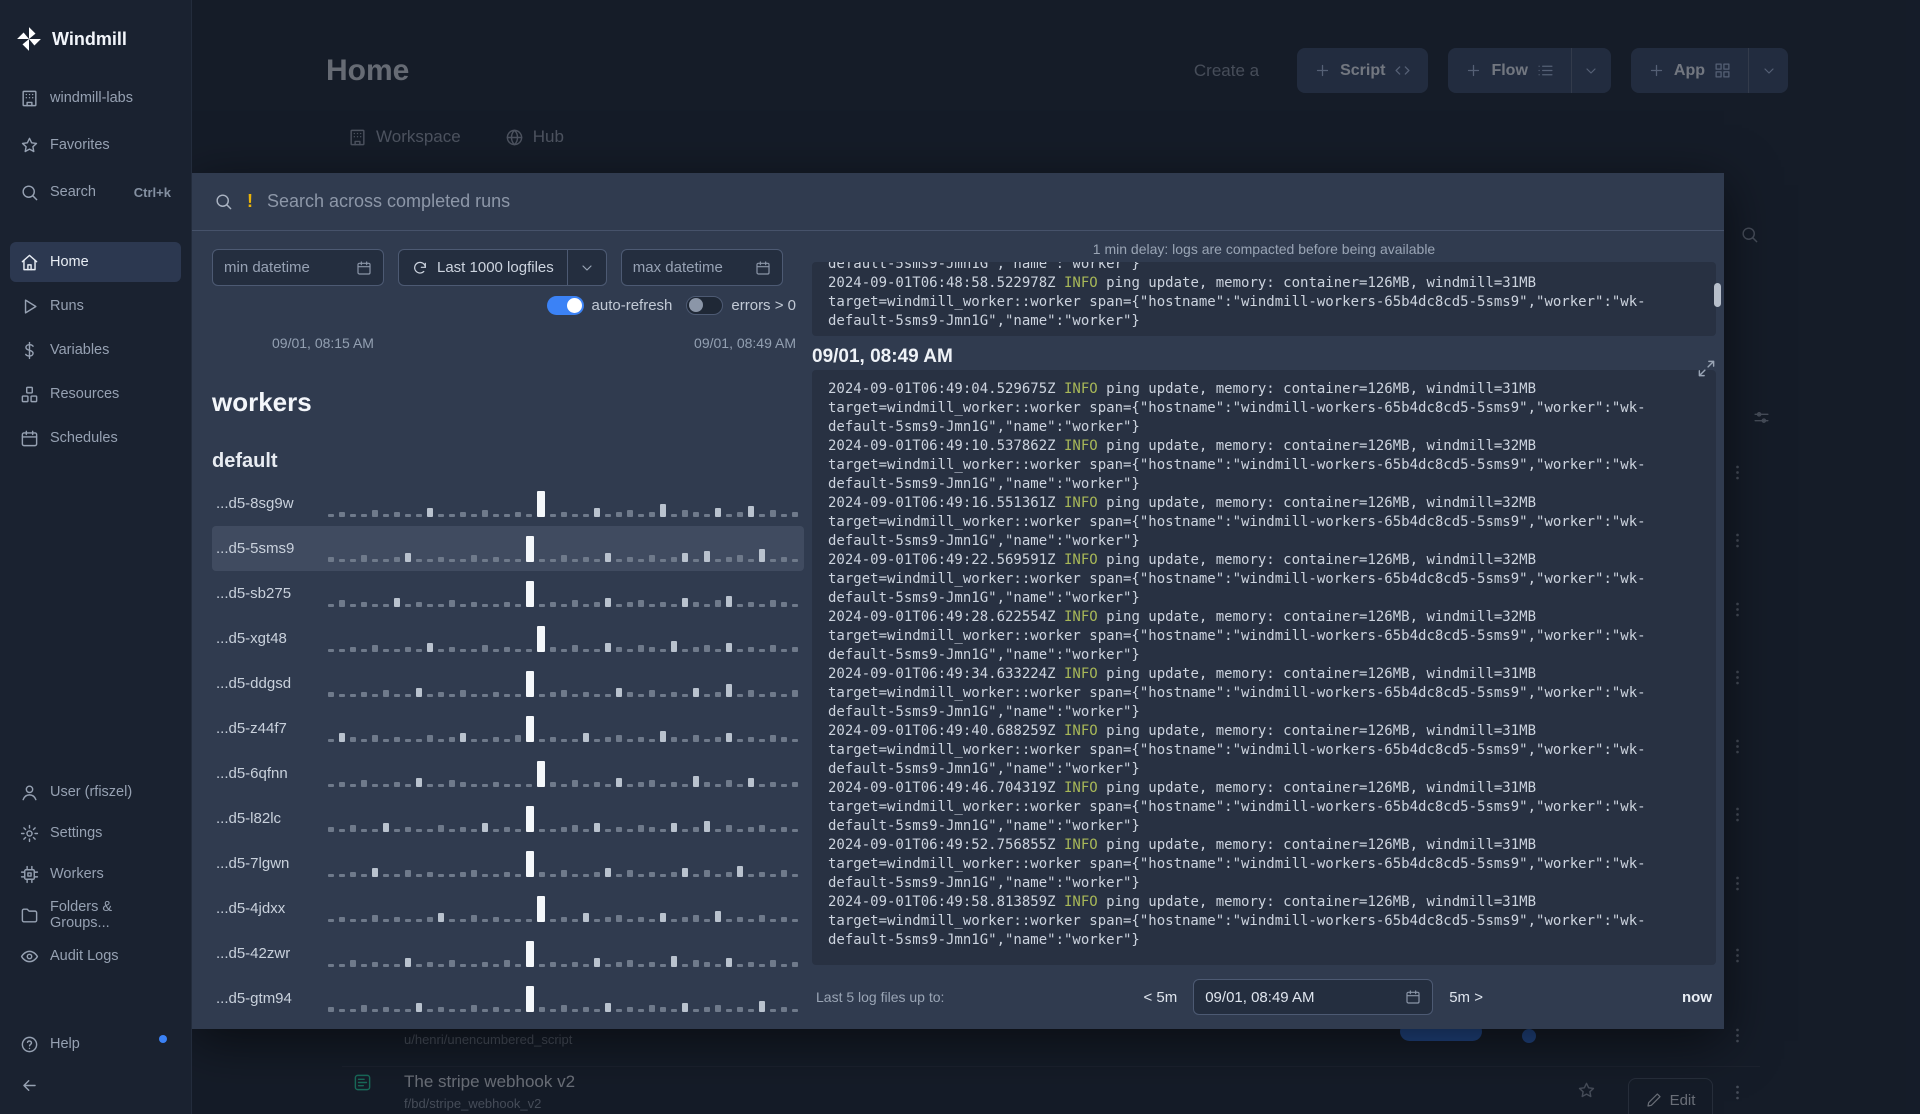 Image resolution: width=1920 pixels, height=1114 pixels. Describe the element at coordinates (67, 306) in the screenshot. I see `sidebar-item-label: Runs` at that location.